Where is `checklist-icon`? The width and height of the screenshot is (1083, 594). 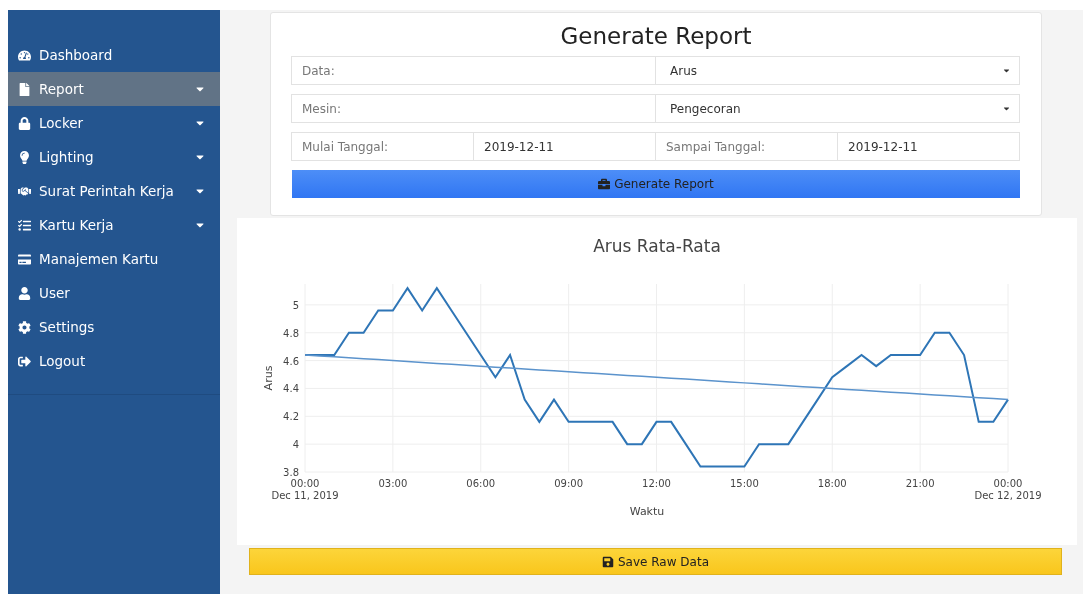 checklist-icon is located at coordinates (24, 225).